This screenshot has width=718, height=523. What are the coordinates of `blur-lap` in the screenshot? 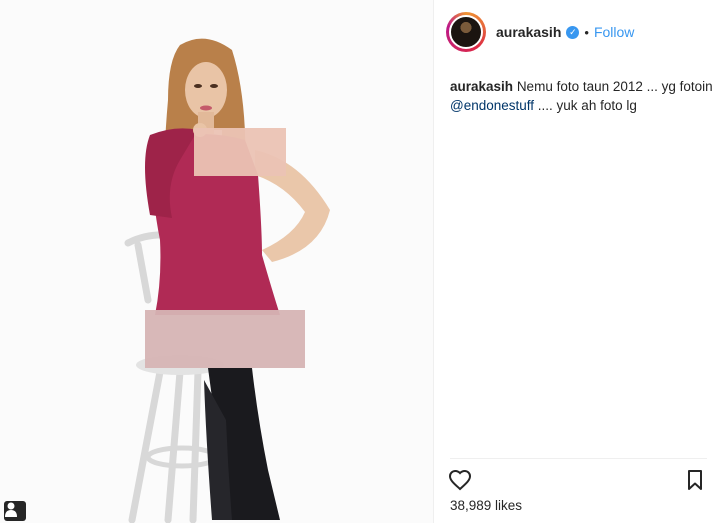 It's located at (225, 339).